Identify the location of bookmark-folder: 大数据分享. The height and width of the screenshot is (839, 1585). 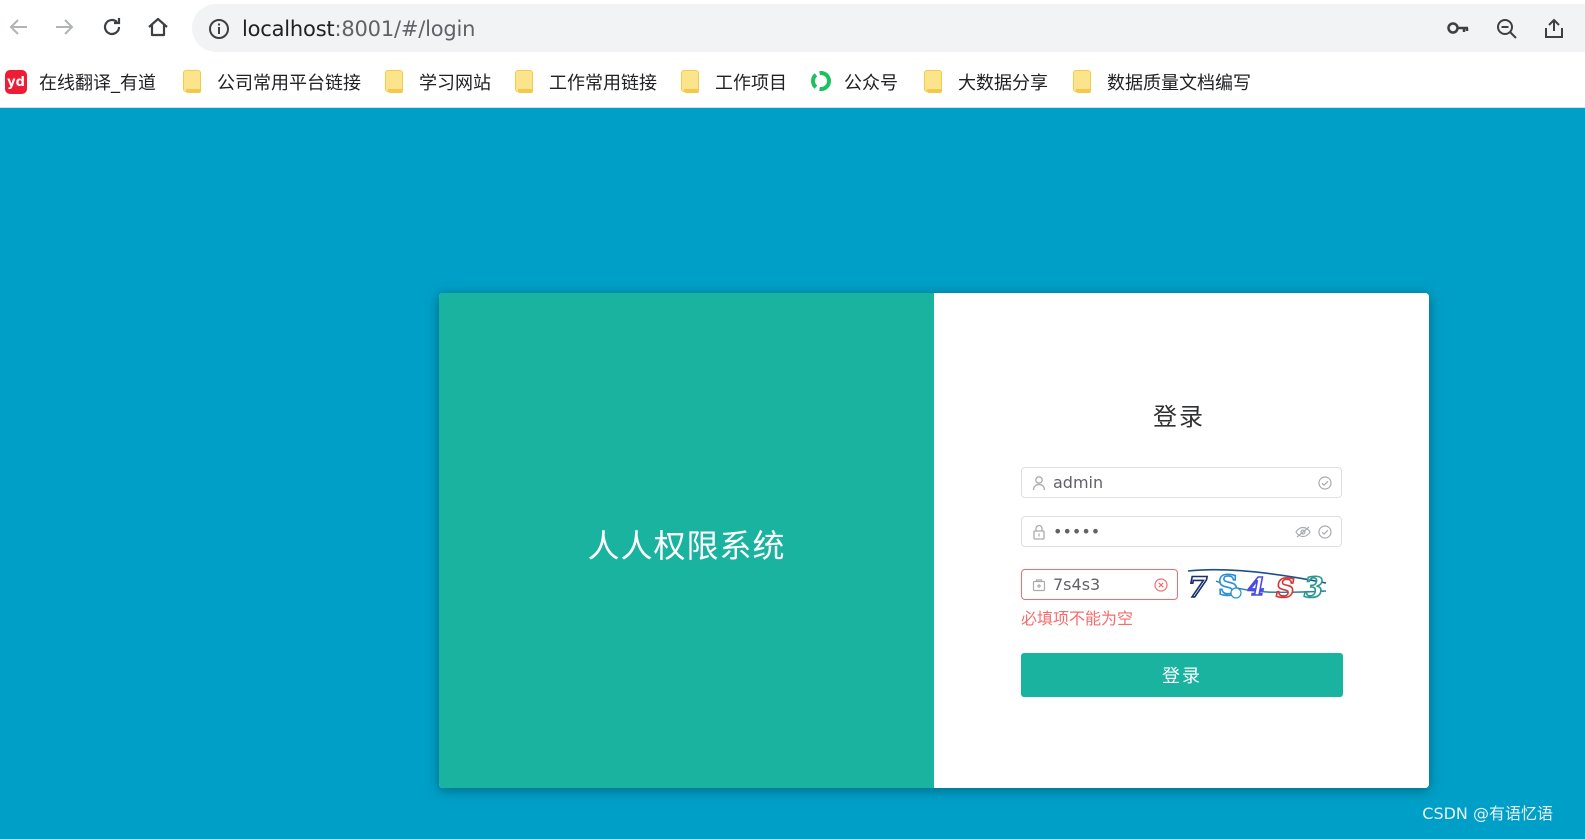
(986, 82).